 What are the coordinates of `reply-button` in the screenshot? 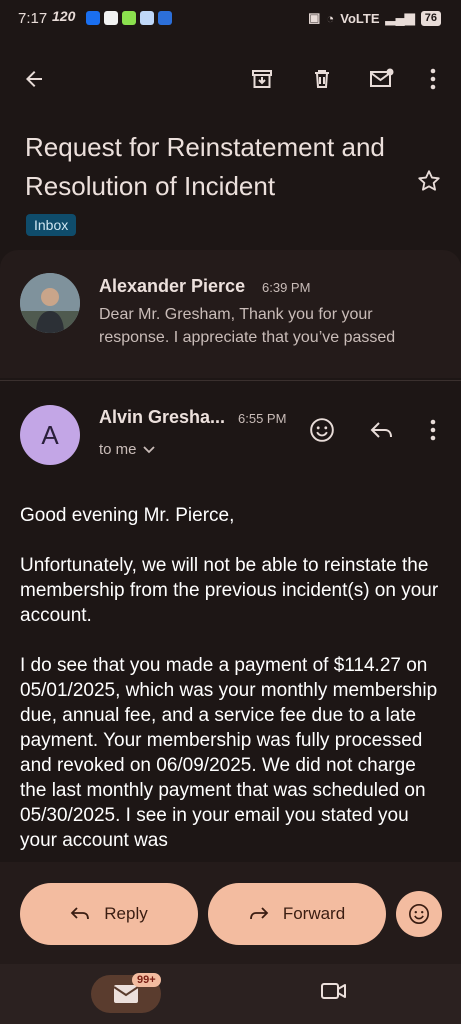 It's located at (382, 430).